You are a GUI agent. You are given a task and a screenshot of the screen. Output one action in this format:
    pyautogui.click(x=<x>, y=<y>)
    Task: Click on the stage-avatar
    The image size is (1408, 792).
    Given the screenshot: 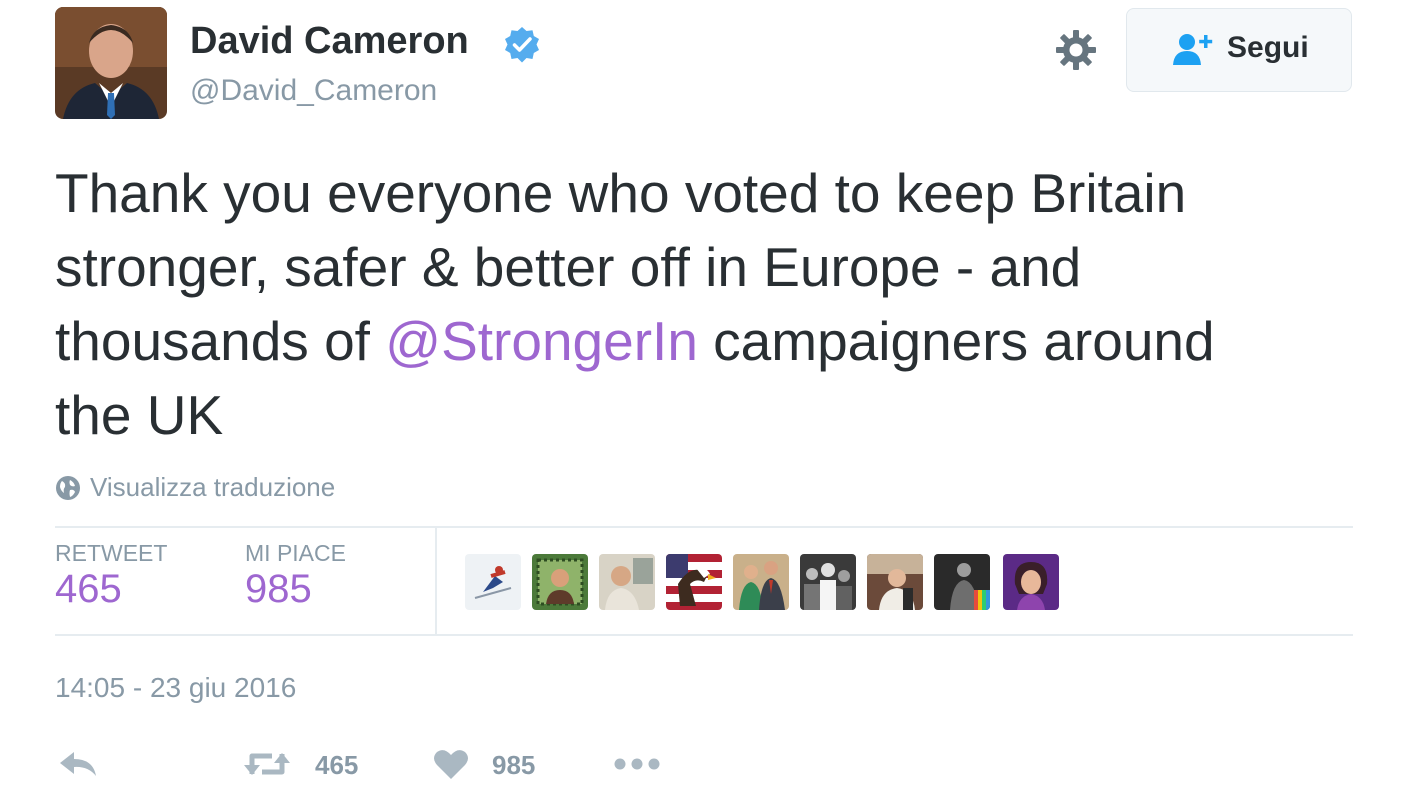 What is the action you would take?
    pyautogui.click(x=962, y=582)
    